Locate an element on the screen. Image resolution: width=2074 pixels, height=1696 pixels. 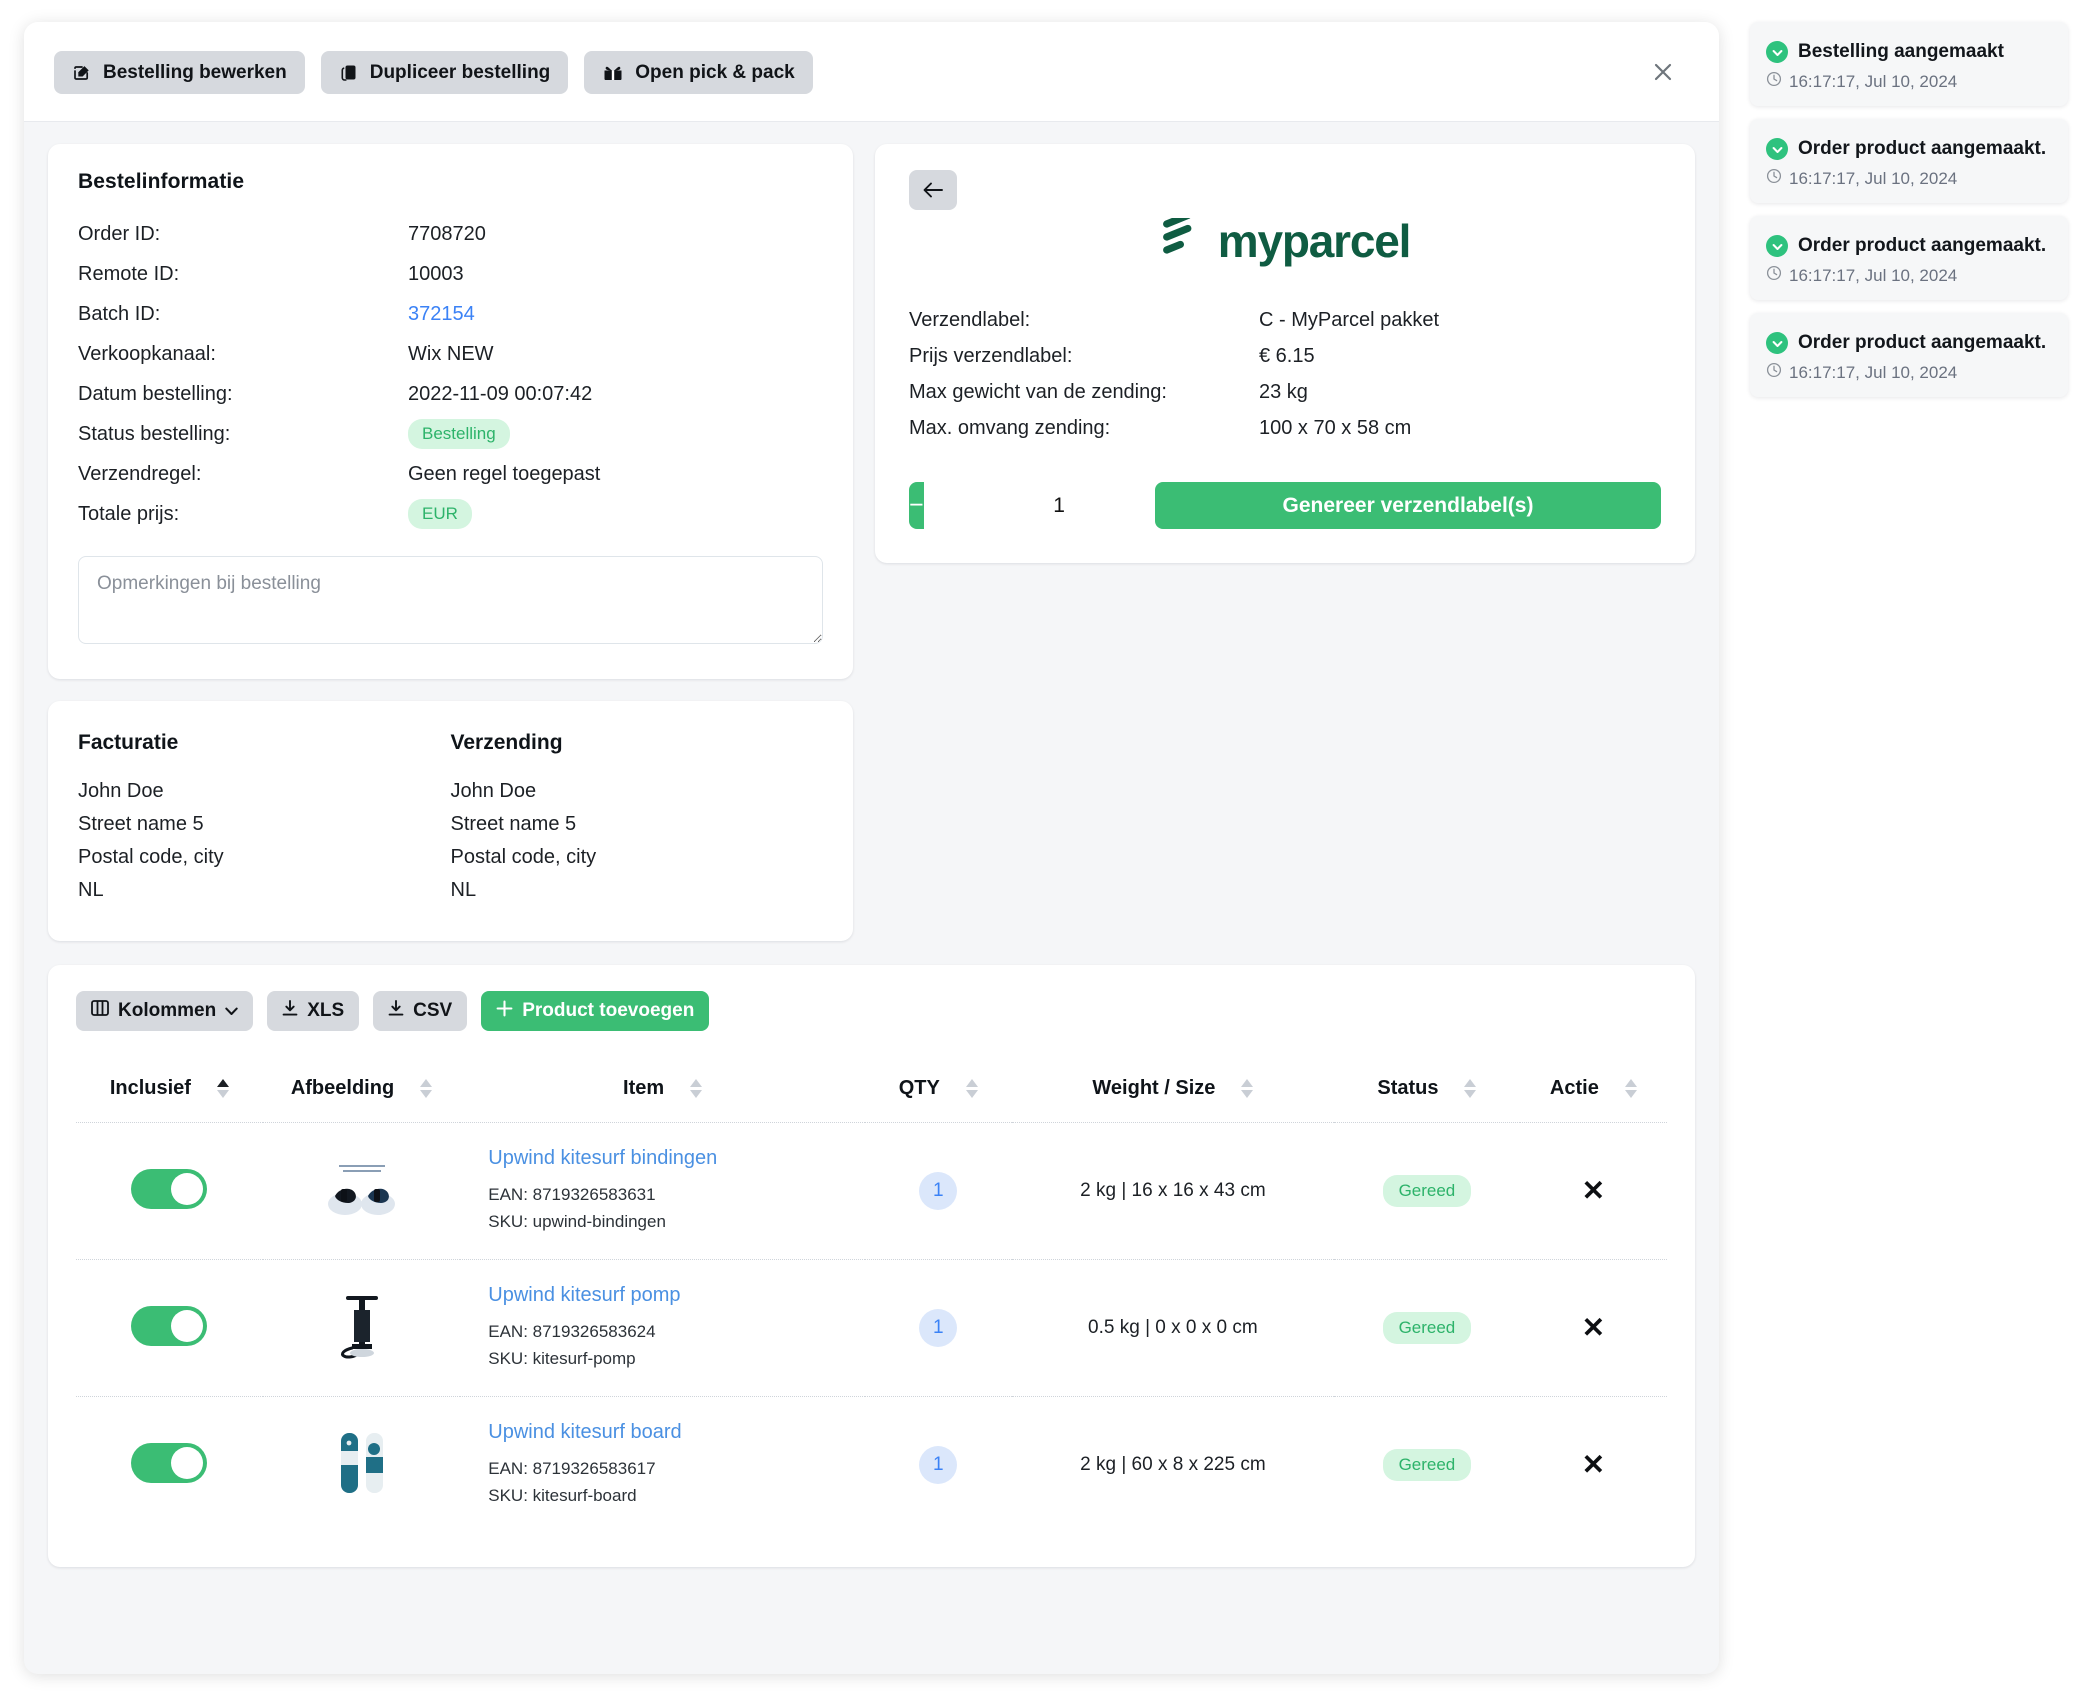
info-row-total-price: Totale prijs: EUR is located at coordinates (450, 514).